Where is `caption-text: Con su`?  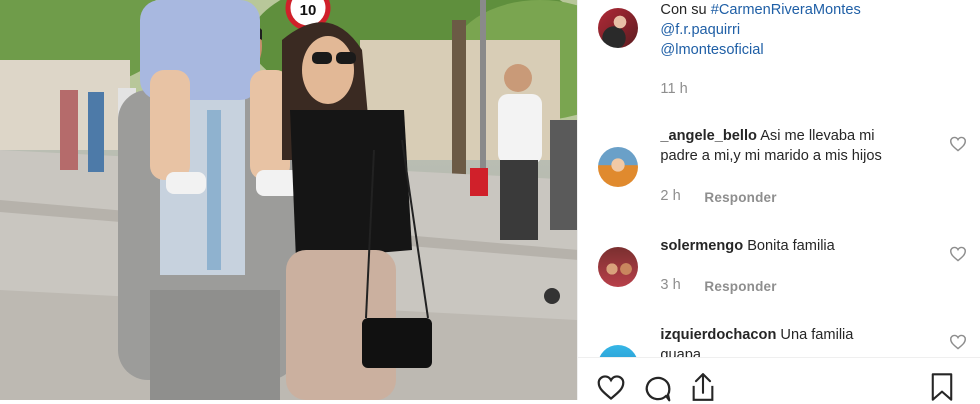
caption-text: Con su is located at coordinates (685, 10).